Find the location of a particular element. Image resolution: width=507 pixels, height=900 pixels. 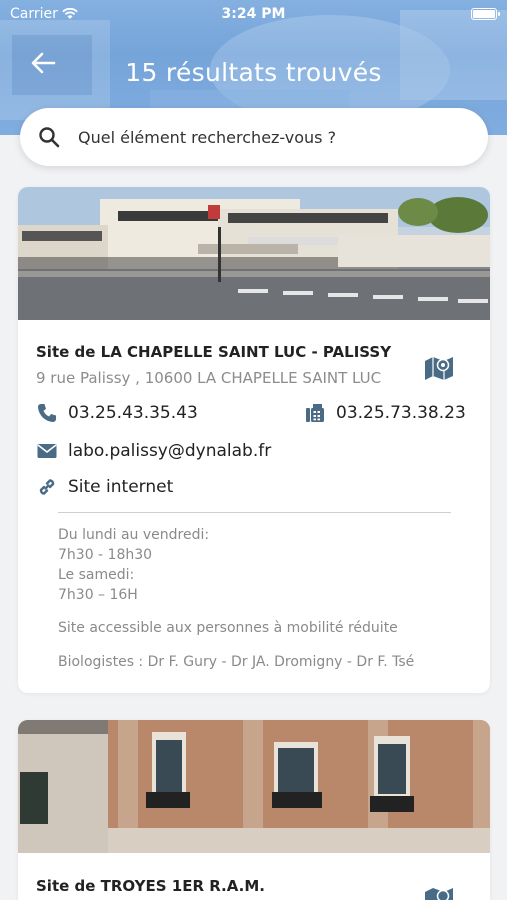

battery-icon is located at coordinates (485, 14).